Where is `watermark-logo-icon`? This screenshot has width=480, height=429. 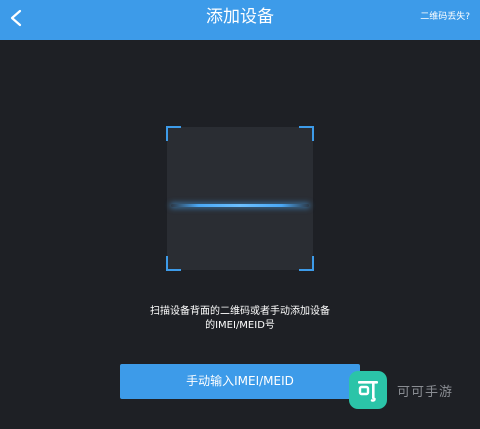
watermark-logo-icon is located at coordinates (368, 390).